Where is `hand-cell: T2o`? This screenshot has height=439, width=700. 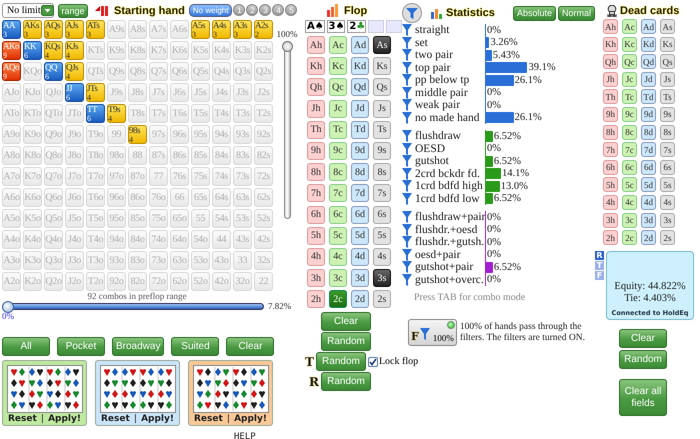
hand-cell: T2o is located at coordinates (95, 281).